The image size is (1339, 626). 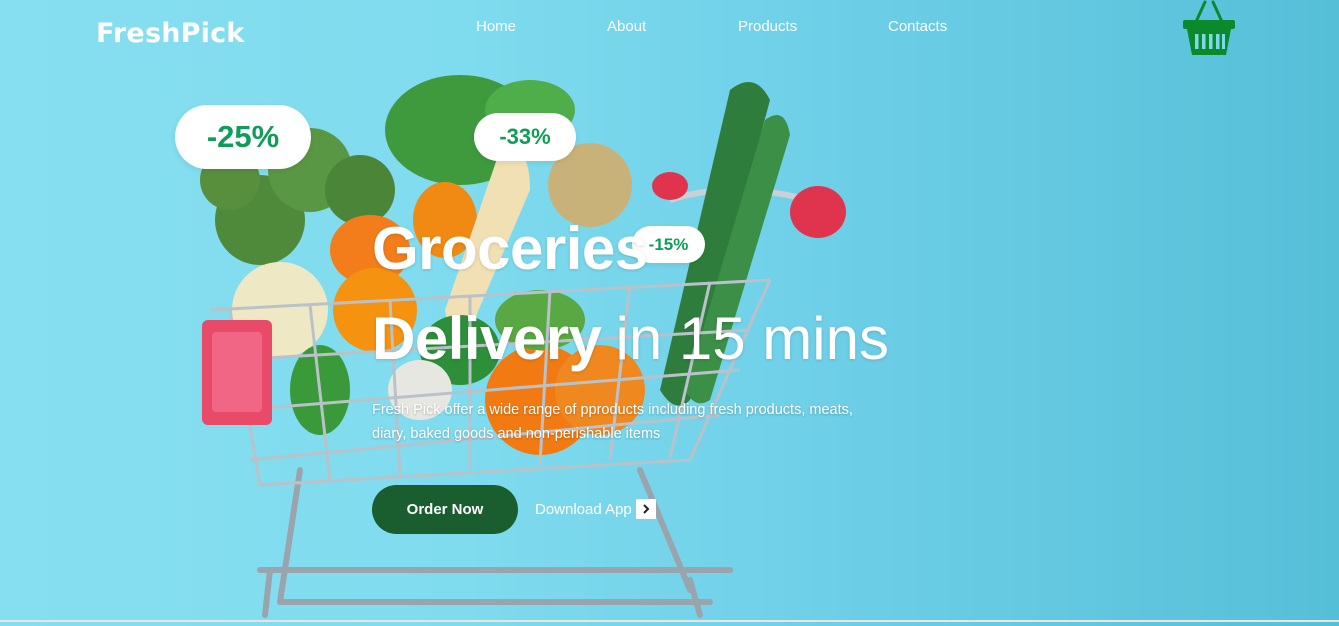 What do you see at coordinates (767, 26) in the screenshot?
I see `nav-products: Products` at bounding box center [767, 26].